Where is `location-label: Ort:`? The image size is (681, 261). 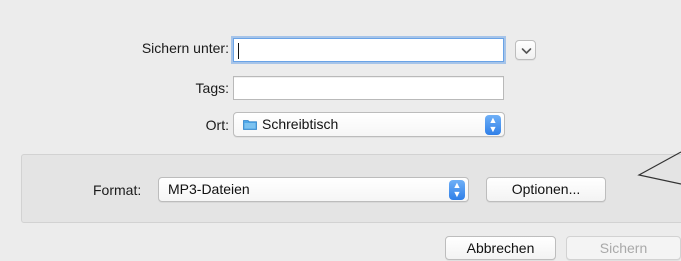 location-label: Ort: is located at coordinates (217, 125).